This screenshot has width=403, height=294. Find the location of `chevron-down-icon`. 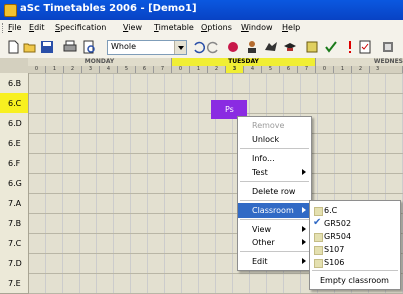

chevron-down-icon is located at coordinates (180, 47).